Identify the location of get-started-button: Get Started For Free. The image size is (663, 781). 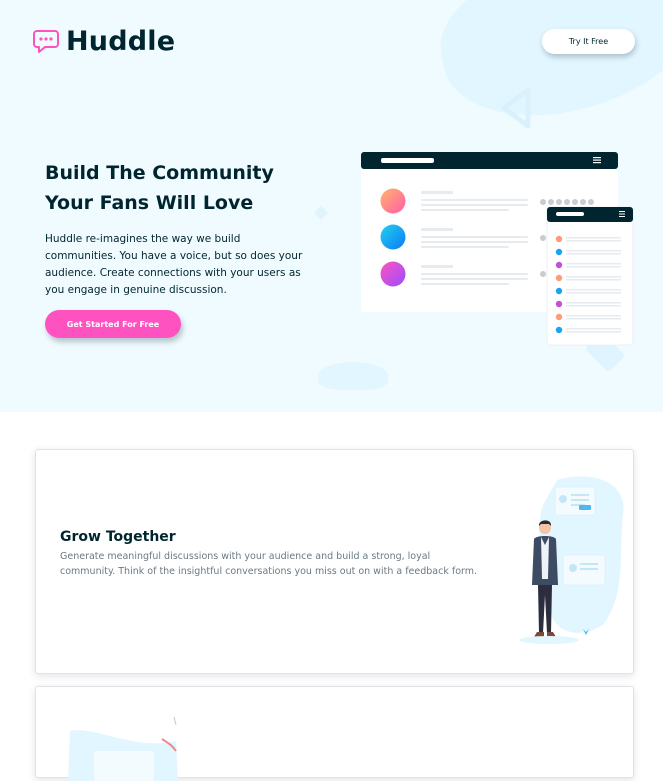
(113, 324).